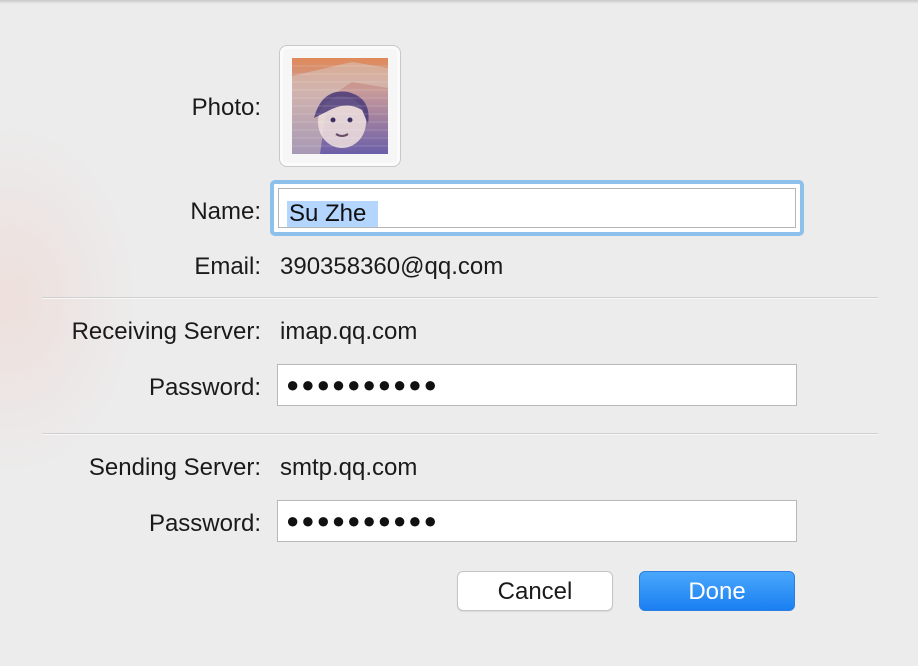 Image resolution: width=918 pixels, height=666 pixels. What do you see at coordinates (227, 266) in the screenshot?
I see `email-label: Email:` at bounding box center [227, 266].